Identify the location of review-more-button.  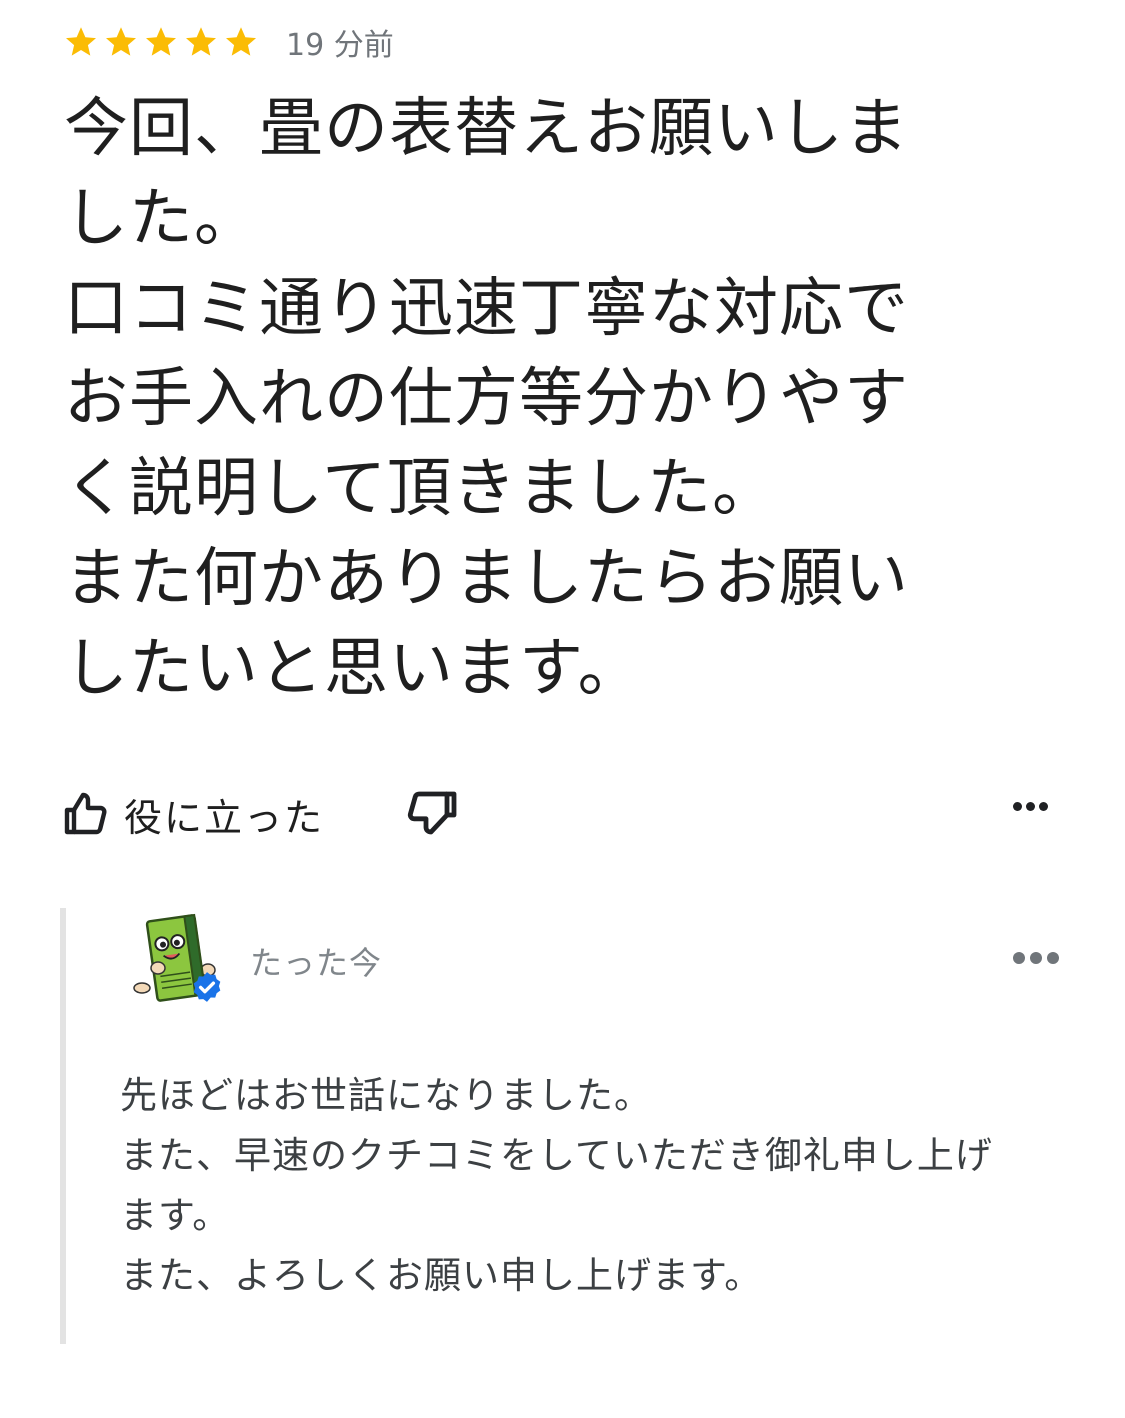
(1030, 806).